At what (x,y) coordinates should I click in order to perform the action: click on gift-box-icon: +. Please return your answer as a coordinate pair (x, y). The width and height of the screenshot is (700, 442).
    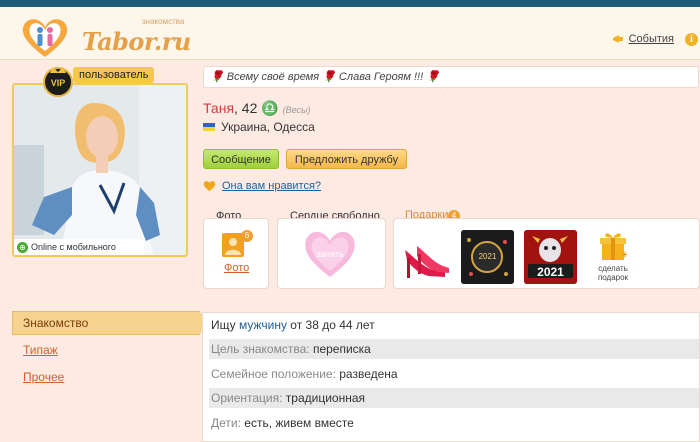
    Looking at the image, I should click on (613, 246).